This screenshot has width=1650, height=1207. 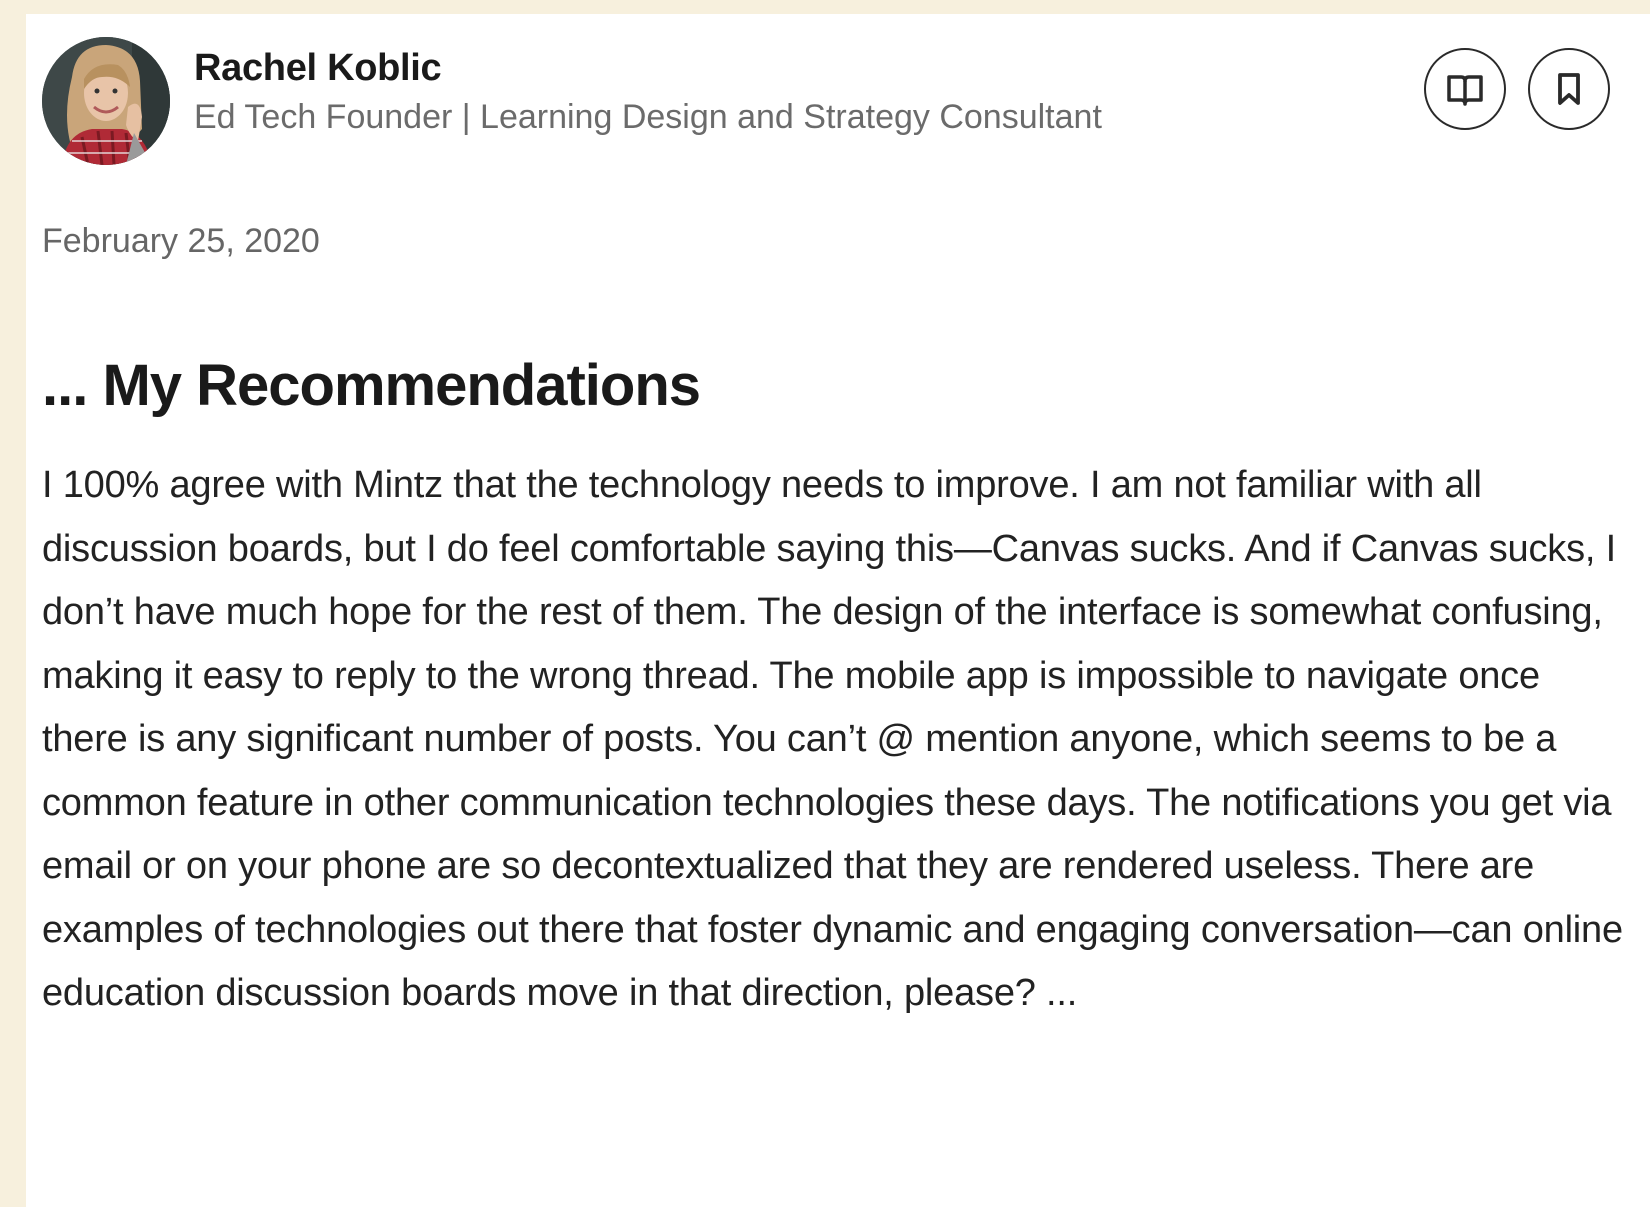 I want to click on author-avatar, so click(x=106, y=101).